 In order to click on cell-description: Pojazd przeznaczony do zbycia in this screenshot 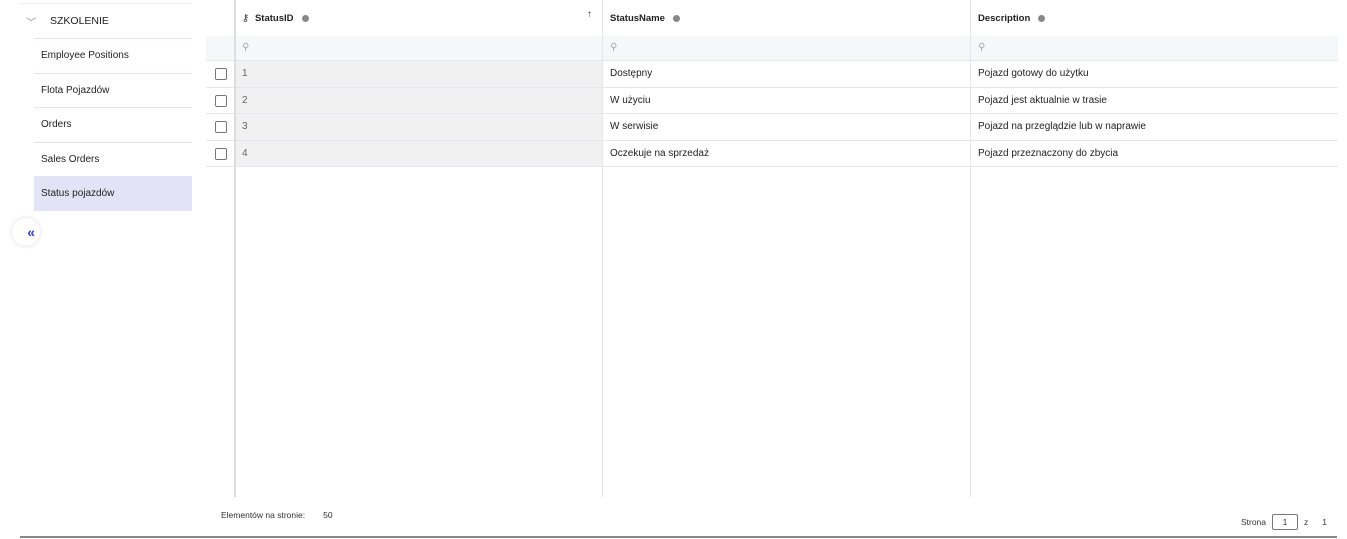, I will do `click(1048, 153)`.